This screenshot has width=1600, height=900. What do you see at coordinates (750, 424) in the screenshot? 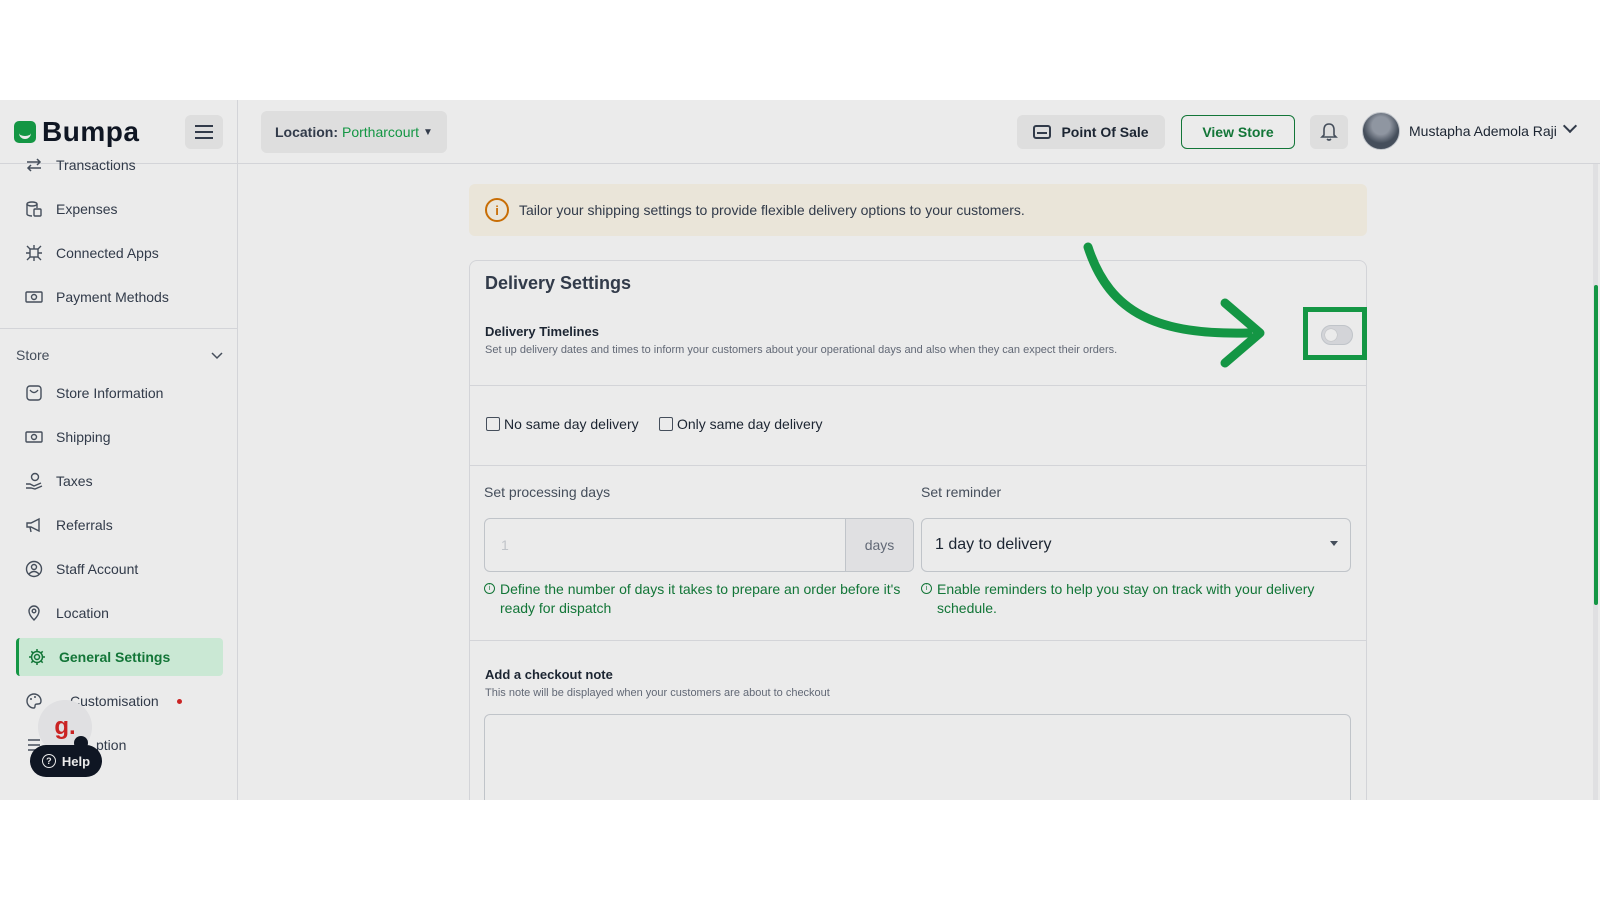
I see `only-same-day-label: Only same day delivery` at bounding box center [750, 424].